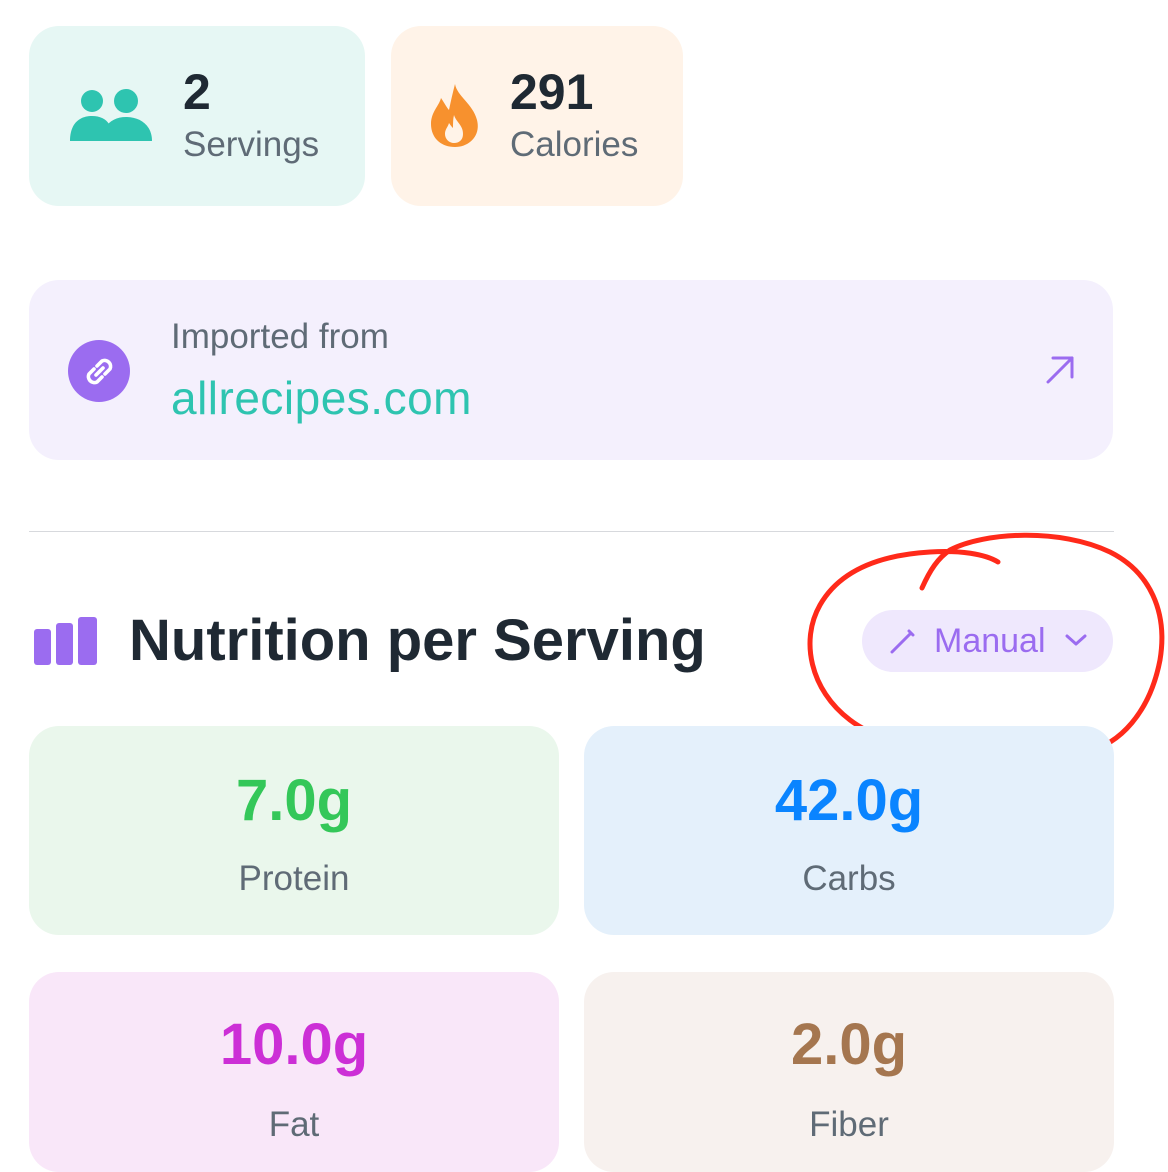  Describe the element at coordinates (280, 336) in the screenshot. I see `source-caption: Imported from` at that location.